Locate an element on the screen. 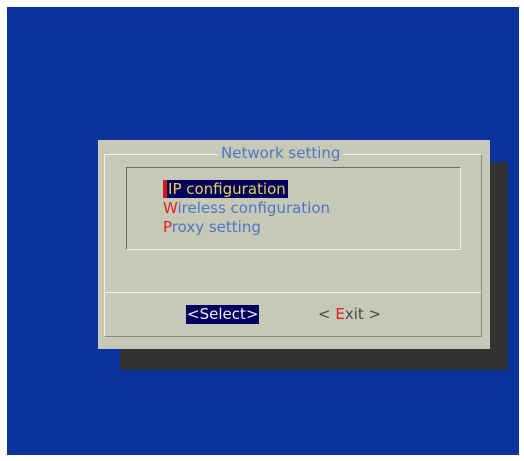 The image size is (524, 461). menu-hotkey: W is located at coordinates (170, 208).